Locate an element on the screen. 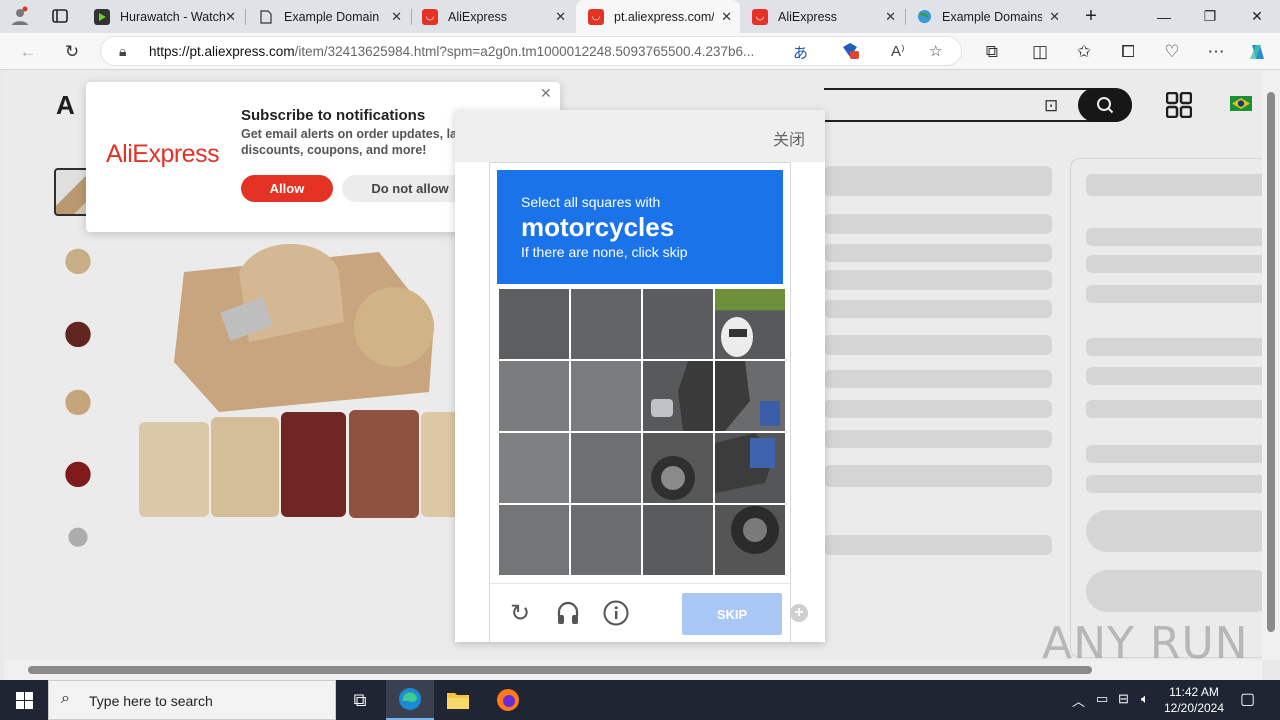  info-icon is located at coordinates (616, 613).